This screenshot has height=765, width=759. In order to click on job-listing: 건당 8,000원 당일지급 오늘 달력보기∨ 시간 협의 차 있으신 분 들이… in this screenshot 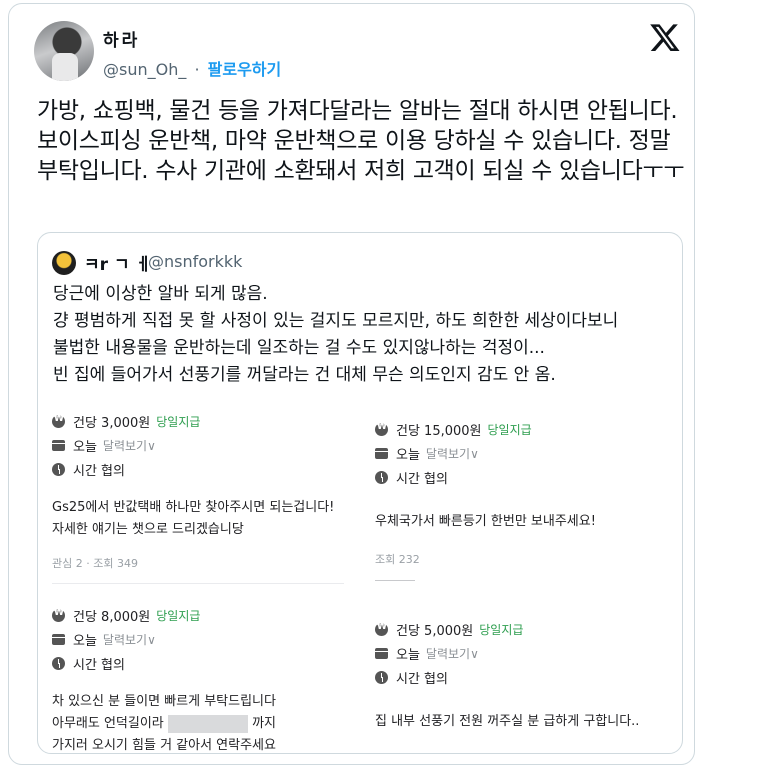, I will do `click(197, 678)`.